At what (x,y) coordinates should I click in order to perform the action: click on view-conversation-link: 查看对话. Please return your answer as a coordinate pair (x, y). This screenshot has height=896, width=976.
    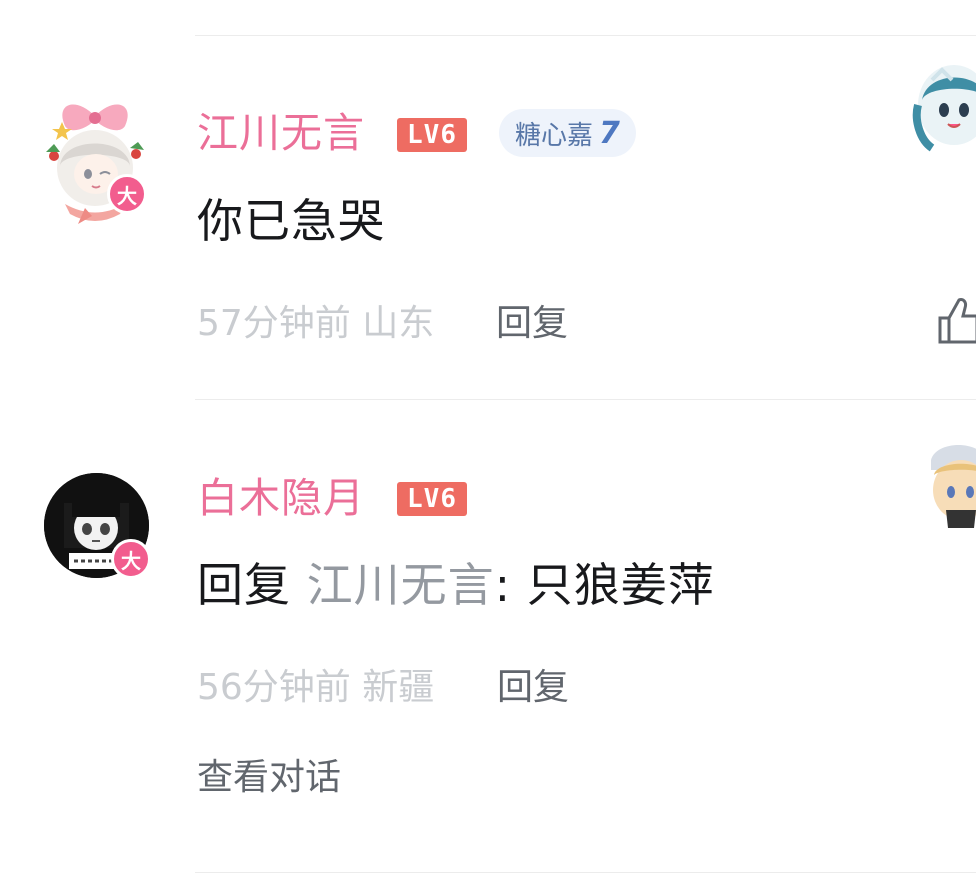
    Looking at the image, I should click on (269, 778).